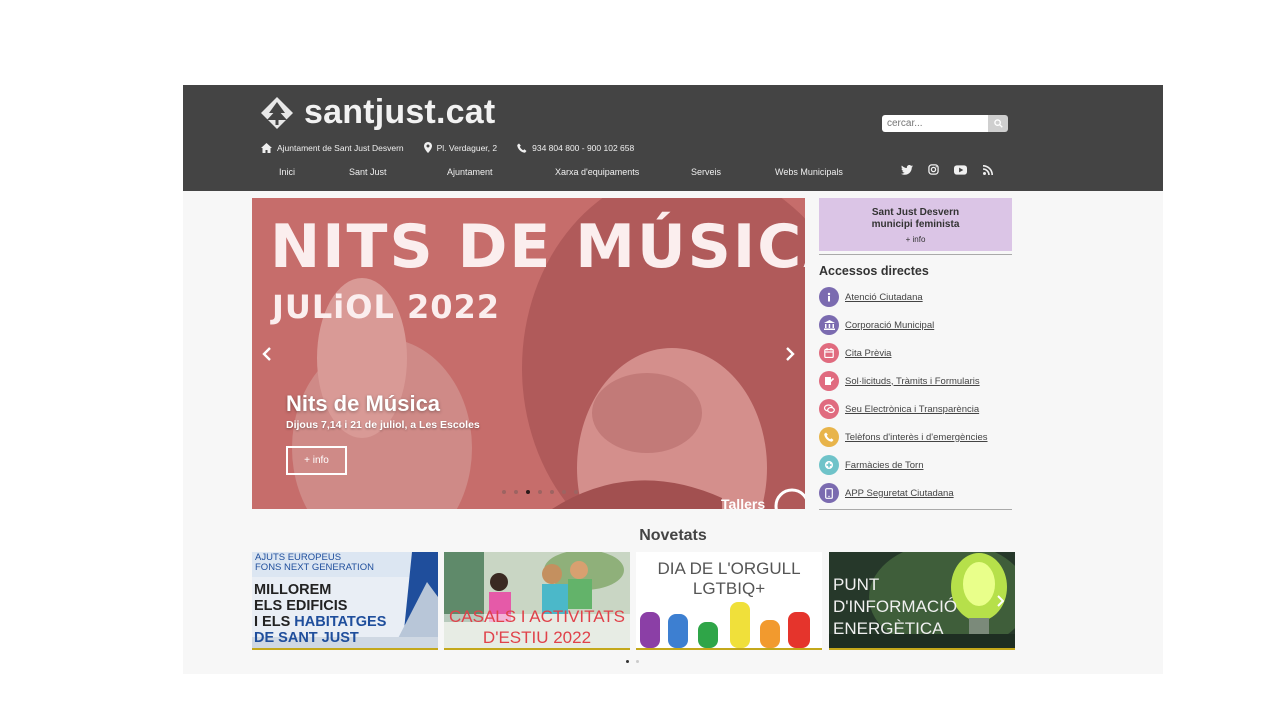 Image resolution: width=1280 pixels, height=720 pixels. I want to click on news-line: DIA DE L'ORGULL, so click(729, 568).